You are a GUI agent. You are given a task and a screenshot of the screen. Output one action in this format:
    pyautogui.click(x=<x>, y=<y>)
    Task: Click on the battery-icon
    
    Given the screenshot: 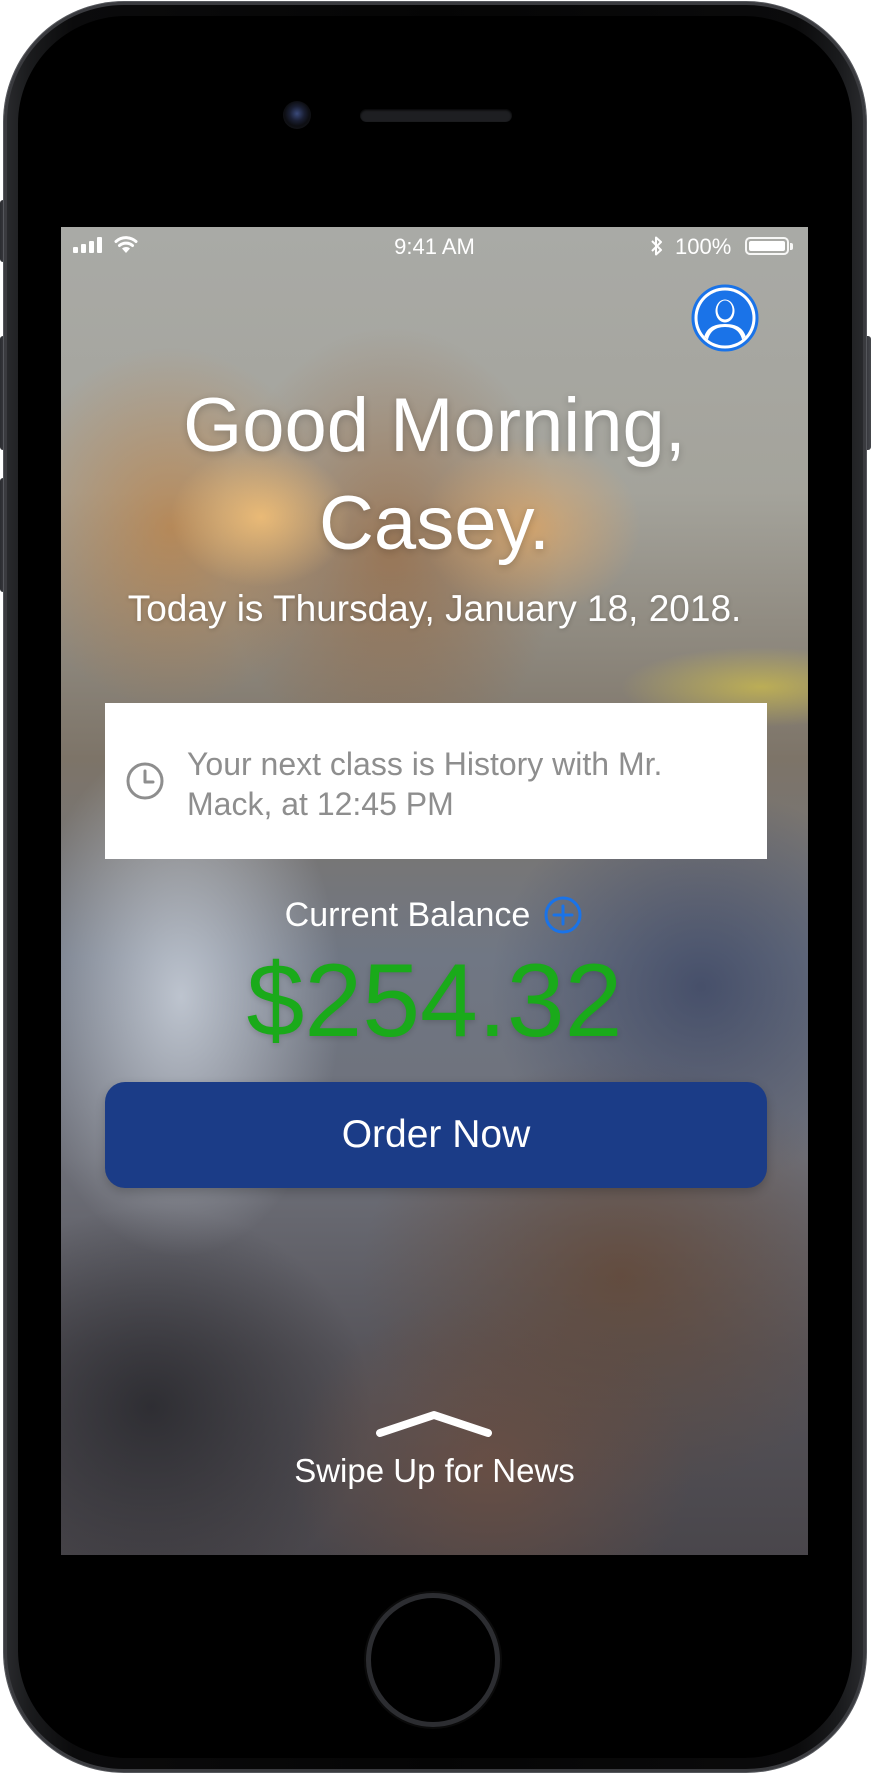 What is the action you would take?
    pyautogui.click(x=769, y=246)
    